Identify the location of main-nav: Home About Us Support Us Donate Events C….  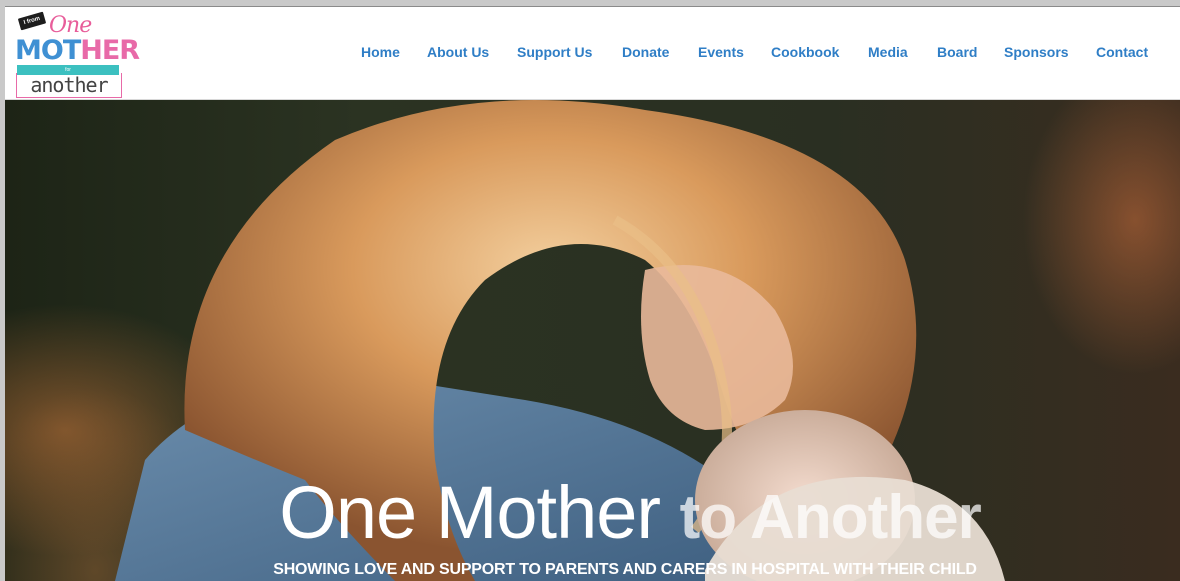
(592, 54).